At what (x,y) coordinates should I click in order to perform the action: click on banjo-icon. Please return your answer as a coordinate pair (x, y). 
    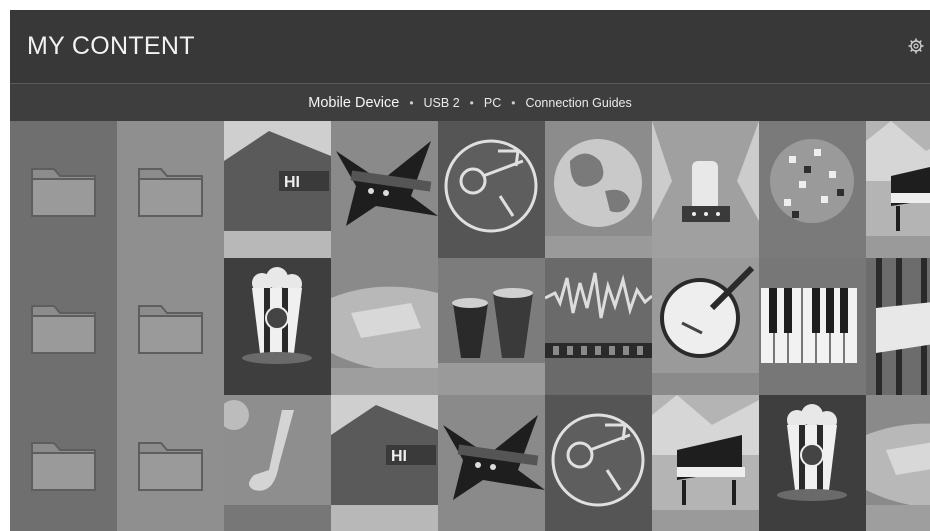
    Looking at the image, I should click on (705, 326).